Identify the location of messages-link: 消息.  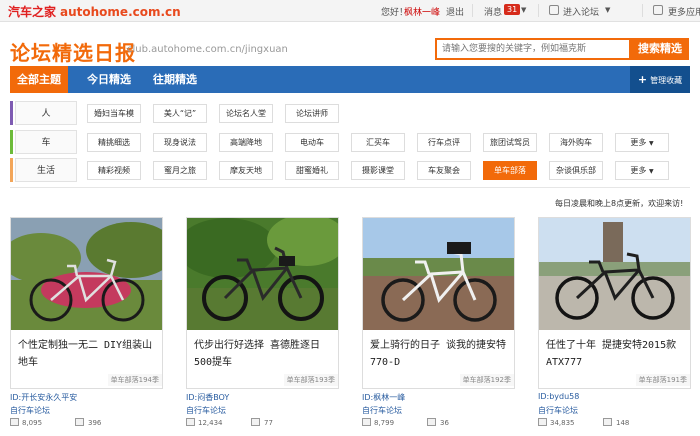
(493, 11).